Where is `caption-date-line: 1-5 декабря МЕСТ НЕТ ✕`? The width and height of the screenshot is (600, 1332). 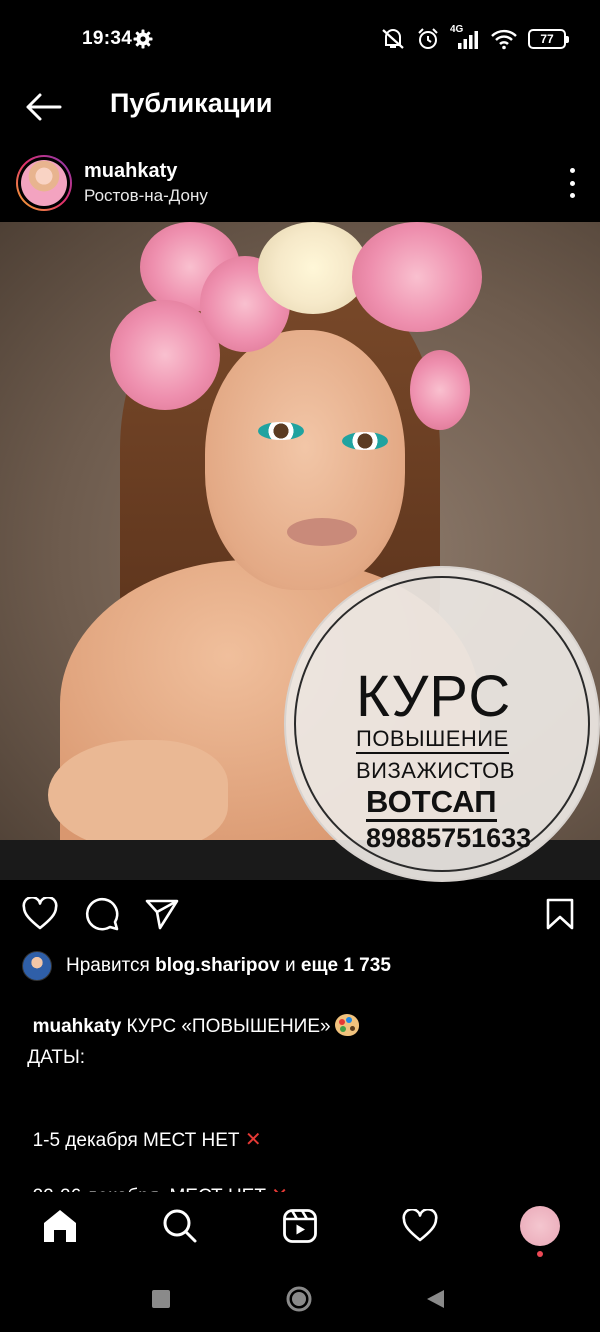
caption-date-line: 1-5 декабря МЕСТ НЕТ ✕ is located at coordinates (142, 1128).